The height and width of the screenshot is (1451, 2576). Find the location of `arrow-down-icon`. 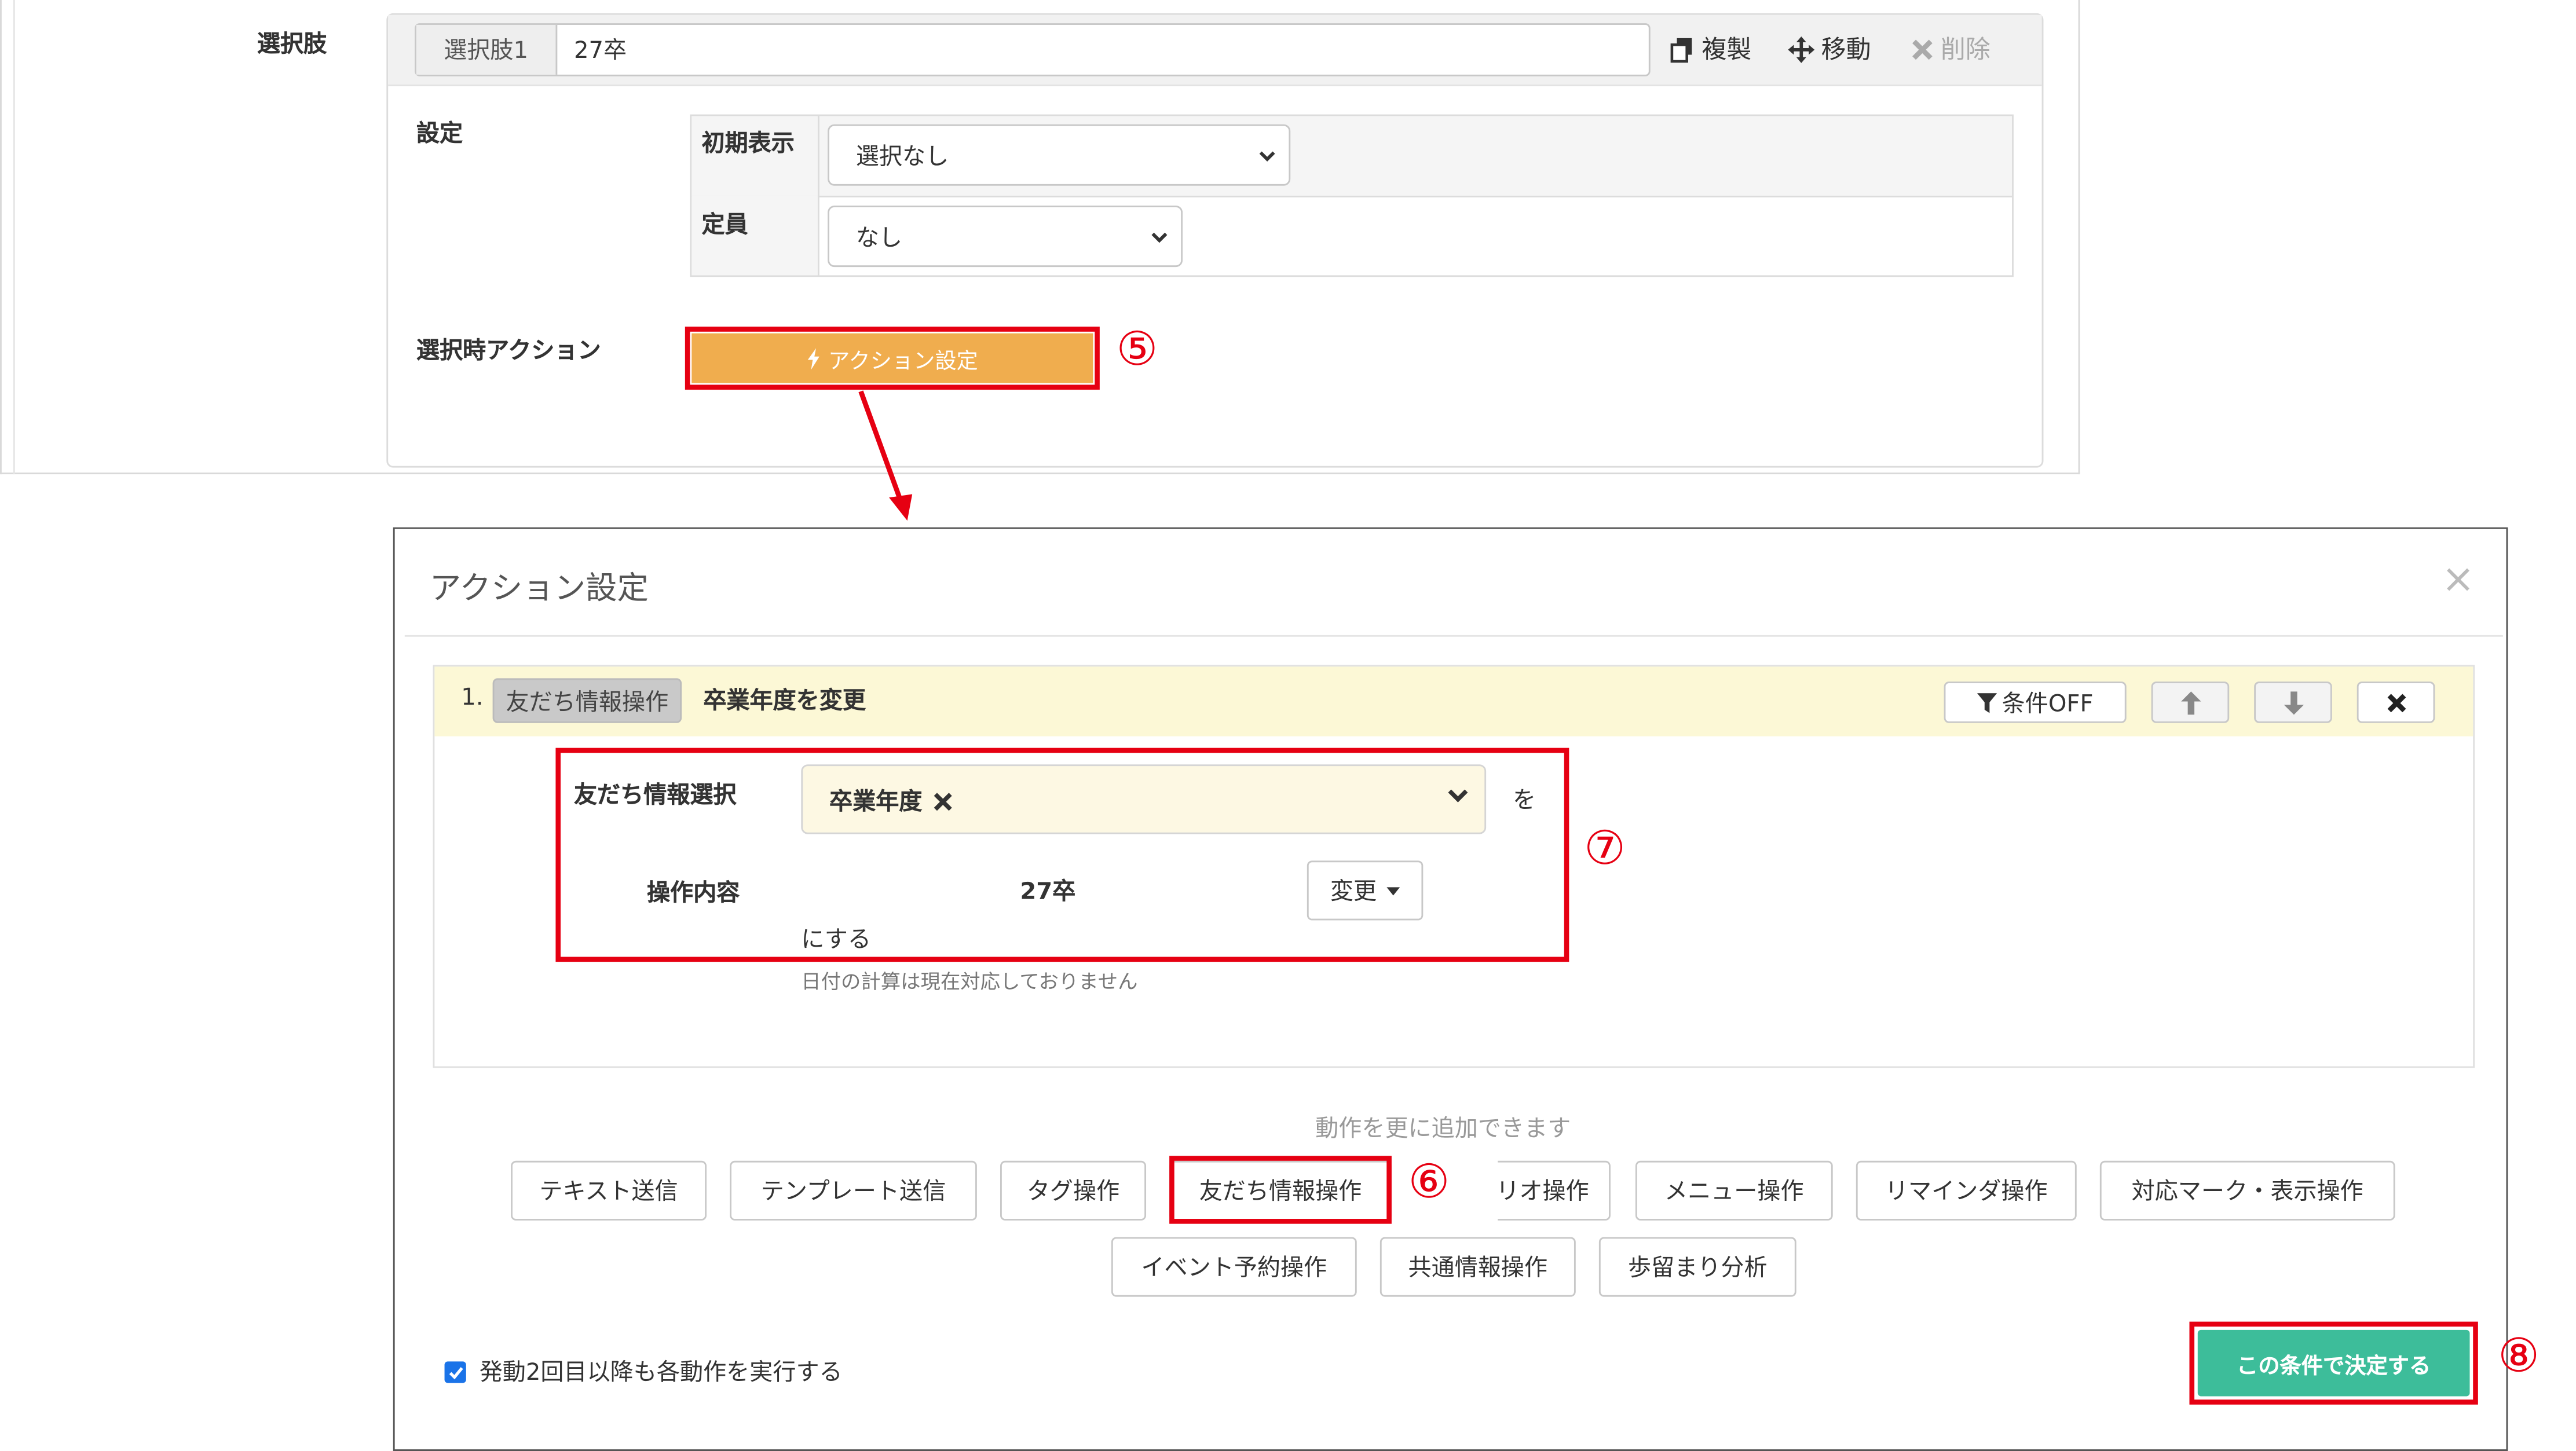

arrow-down-icon is located at coordinates (2293, 702).